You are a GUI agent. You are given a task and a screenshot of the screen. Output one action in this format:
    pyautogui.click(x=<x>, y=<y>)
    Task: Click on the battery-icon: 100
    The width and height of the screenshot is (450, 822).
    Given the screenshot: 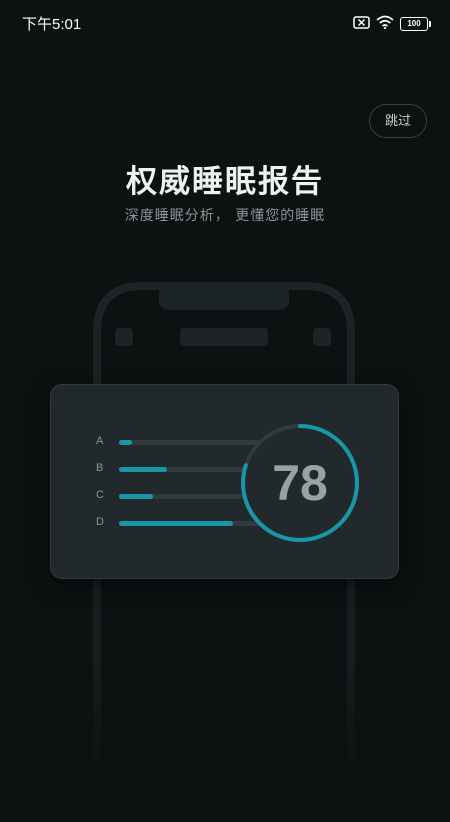 What is the action you would take?
    pyautogui.click(x=415, y=23)
    